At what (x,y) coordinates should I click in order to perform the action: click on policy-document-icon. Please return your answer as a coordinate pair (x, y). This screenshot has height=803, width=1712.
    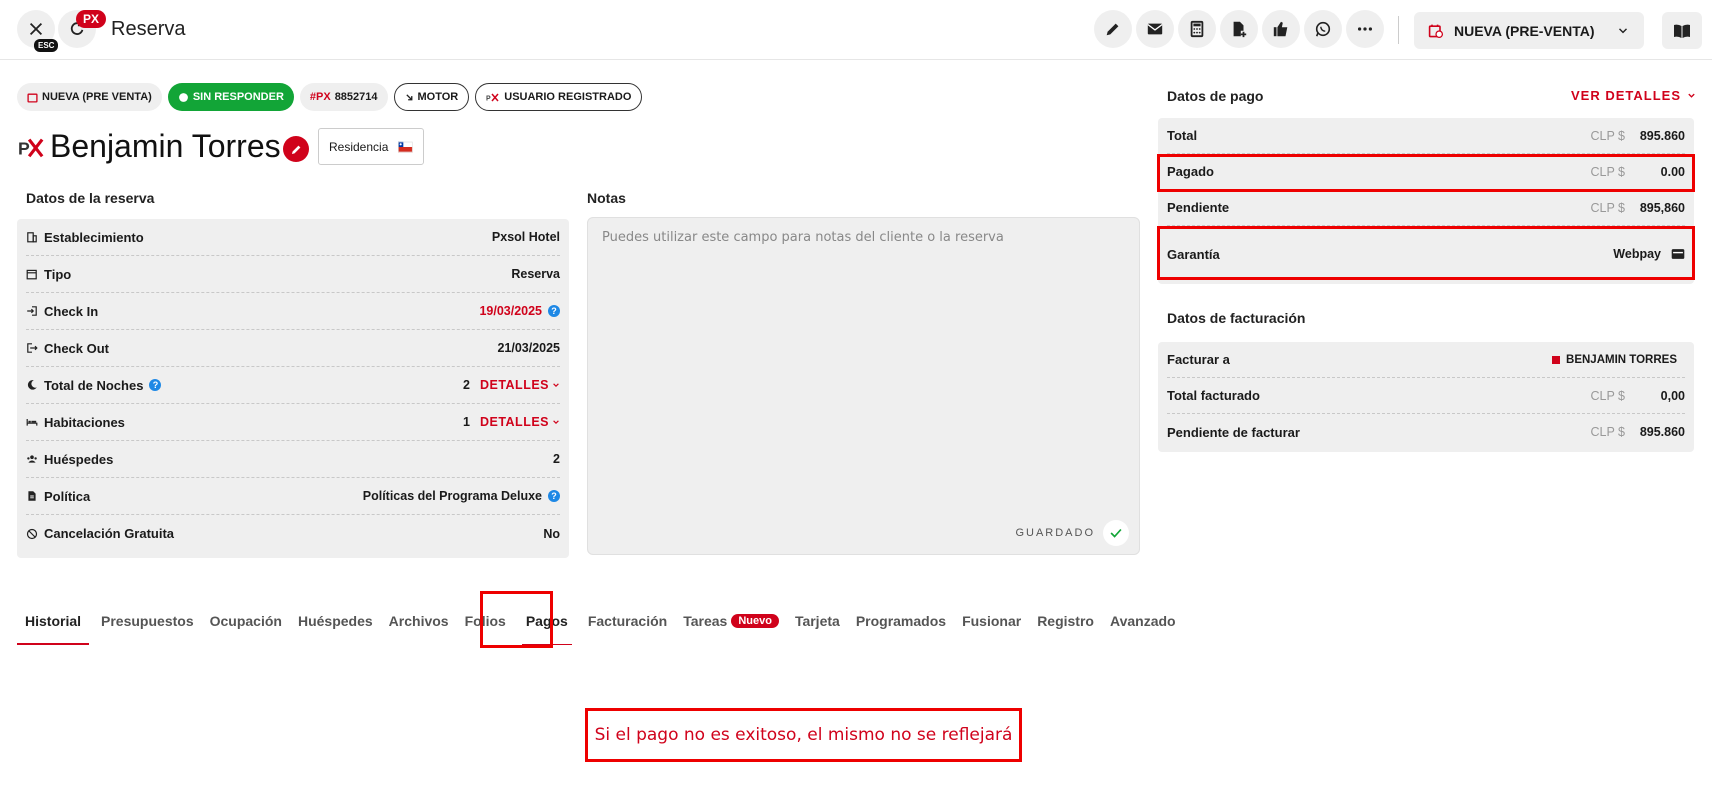
    Looking at the image, I should click on (32, 496).